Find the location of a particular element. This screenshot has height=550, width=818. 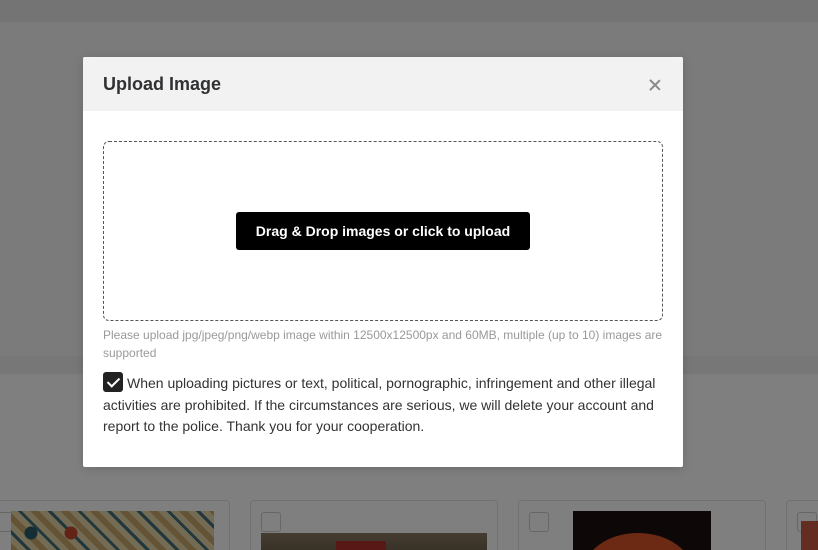

dialog-header: Upload Image is located at coordinates (383, 84).